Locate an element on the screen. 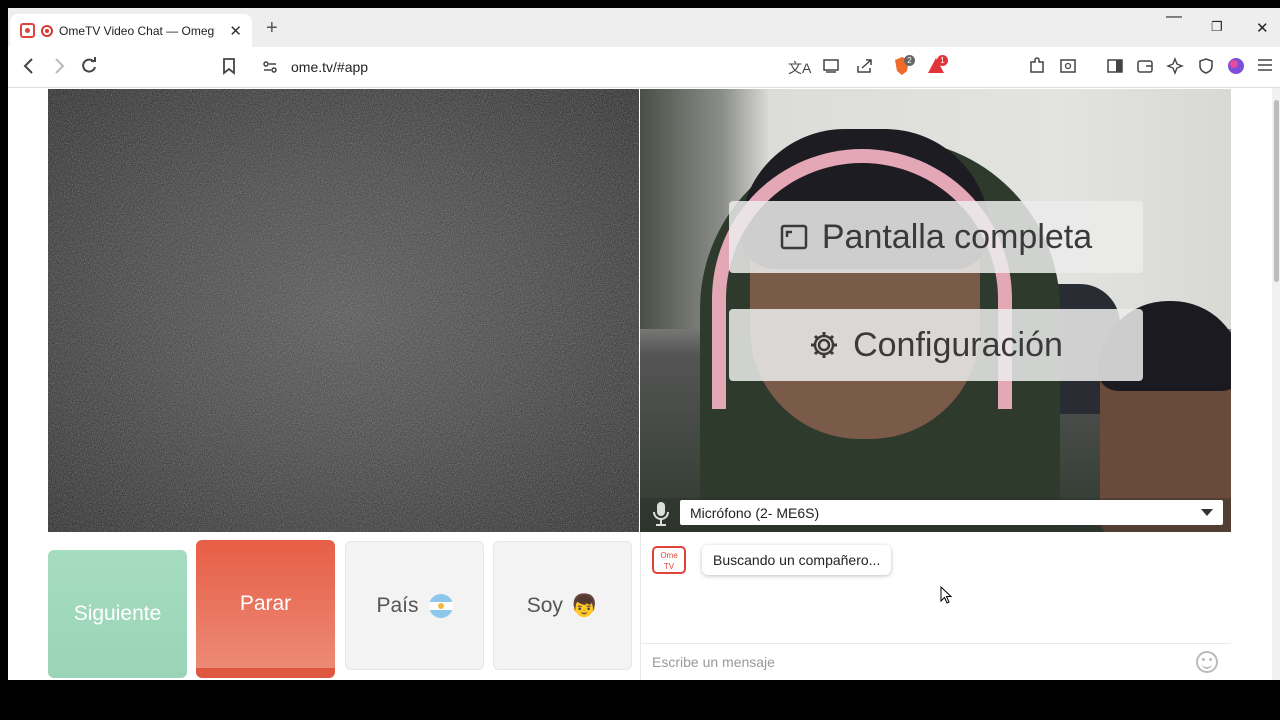 Image resolution: width=1280 pixels, height=720 pixels. new-tab-button: + is located at coordinates (272, 28).